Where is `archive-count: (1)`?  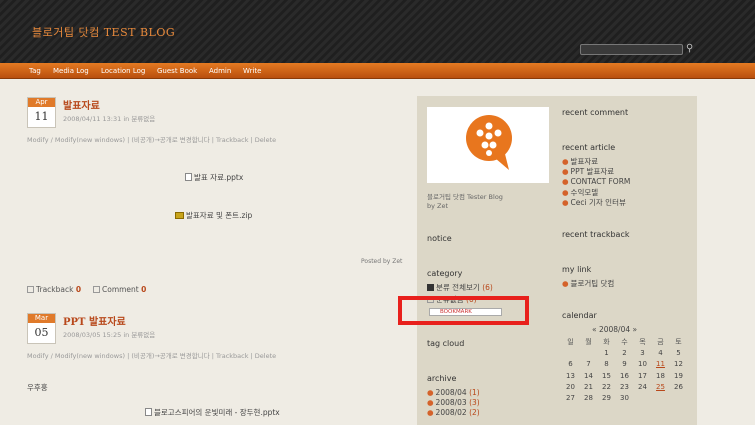 archive-count: (1) is located at coordinates (474, 392).